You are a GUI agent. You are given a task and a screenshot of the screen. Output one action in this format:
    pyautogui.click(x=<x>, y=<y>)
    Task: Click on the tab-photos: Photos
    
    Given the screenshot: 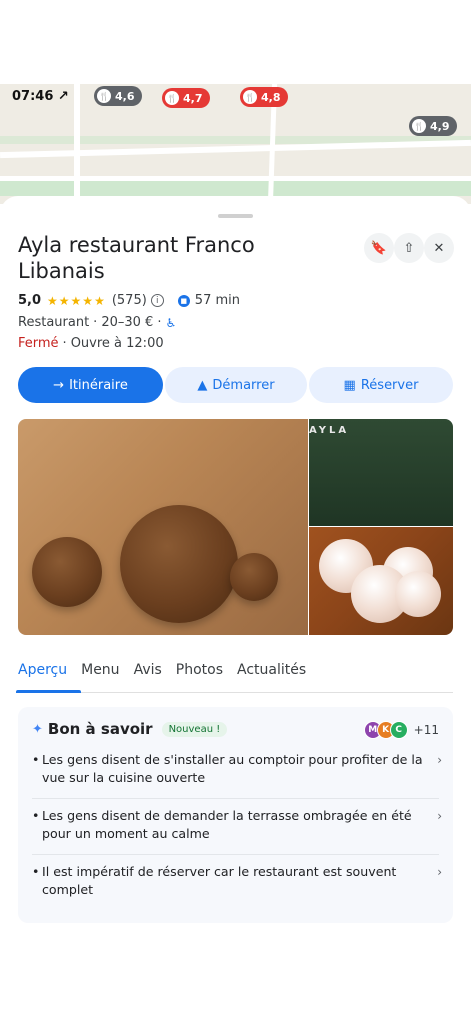 What is the action you would take?
    pyautogui.click(x=199, y=677)
    